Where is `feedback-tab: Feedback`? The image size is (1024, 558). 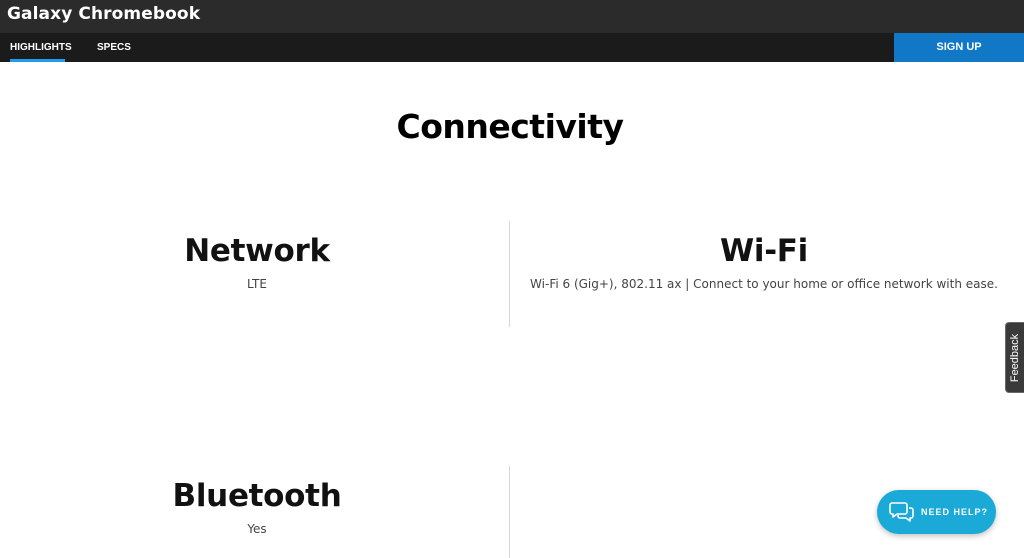 feedback-tab: Feedback is located at coordinates (1014, 357).